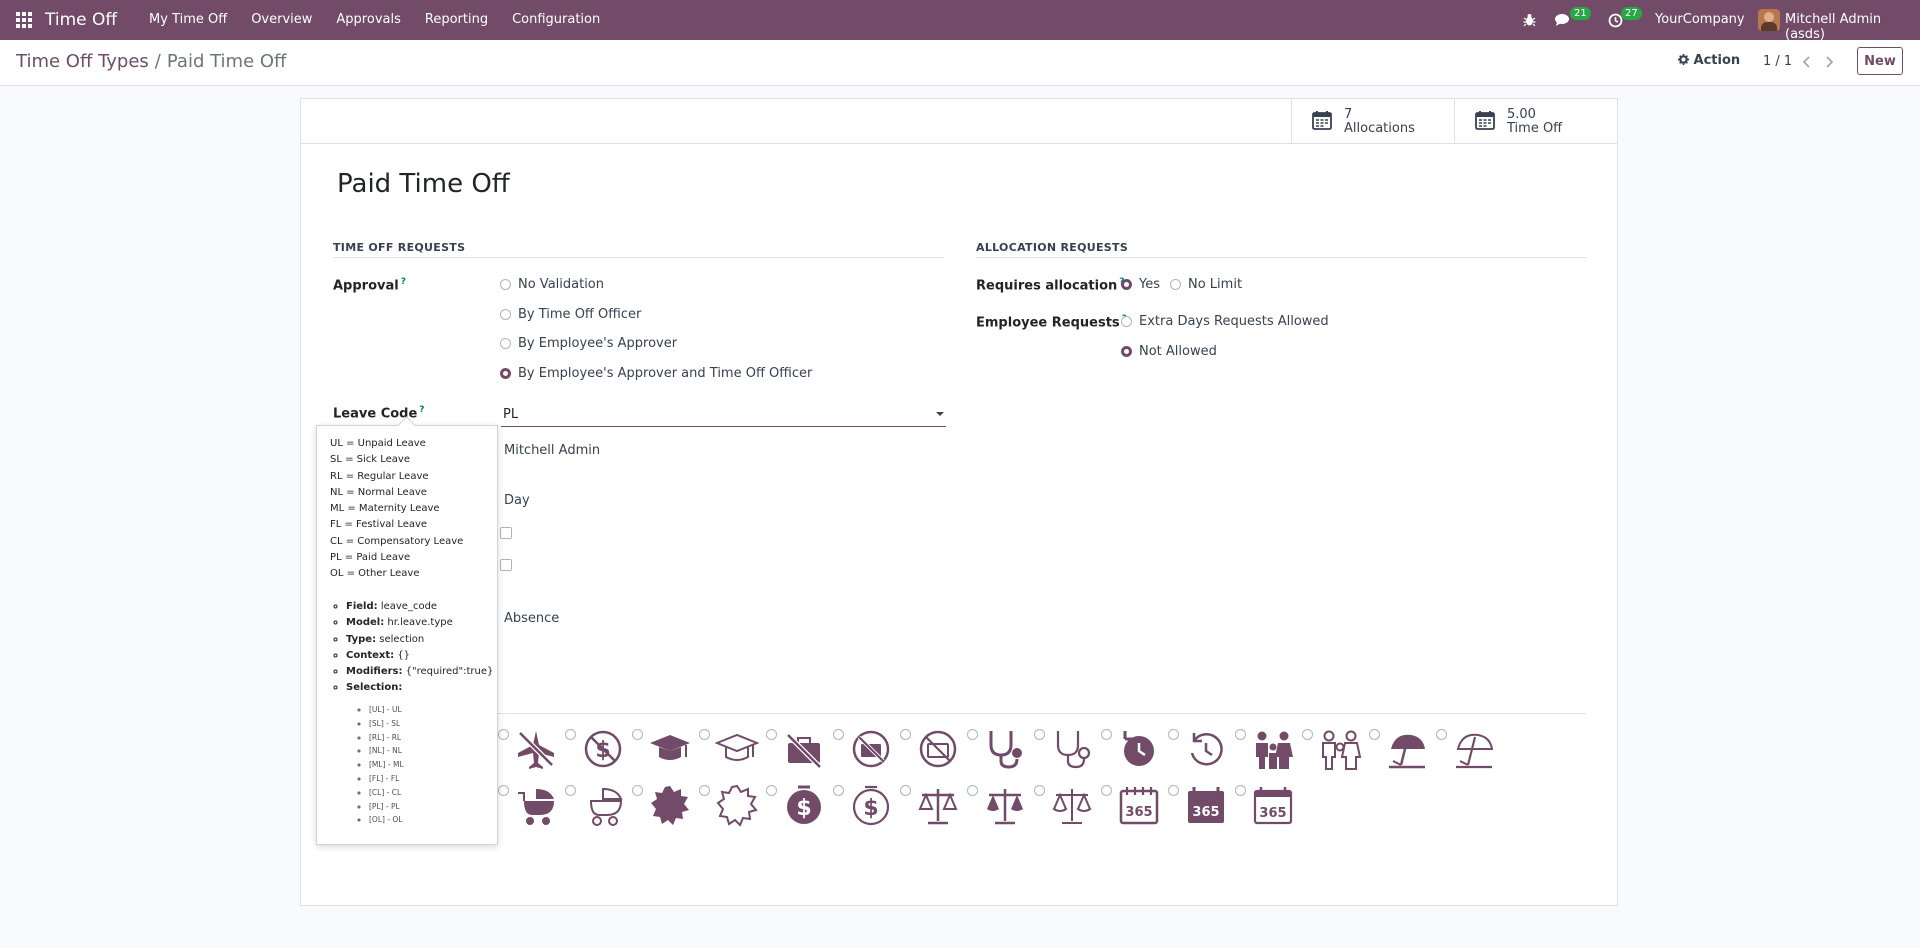 This screenshot has height=948, width=1920. I want to click on bug-icon, so click(1529, 20).